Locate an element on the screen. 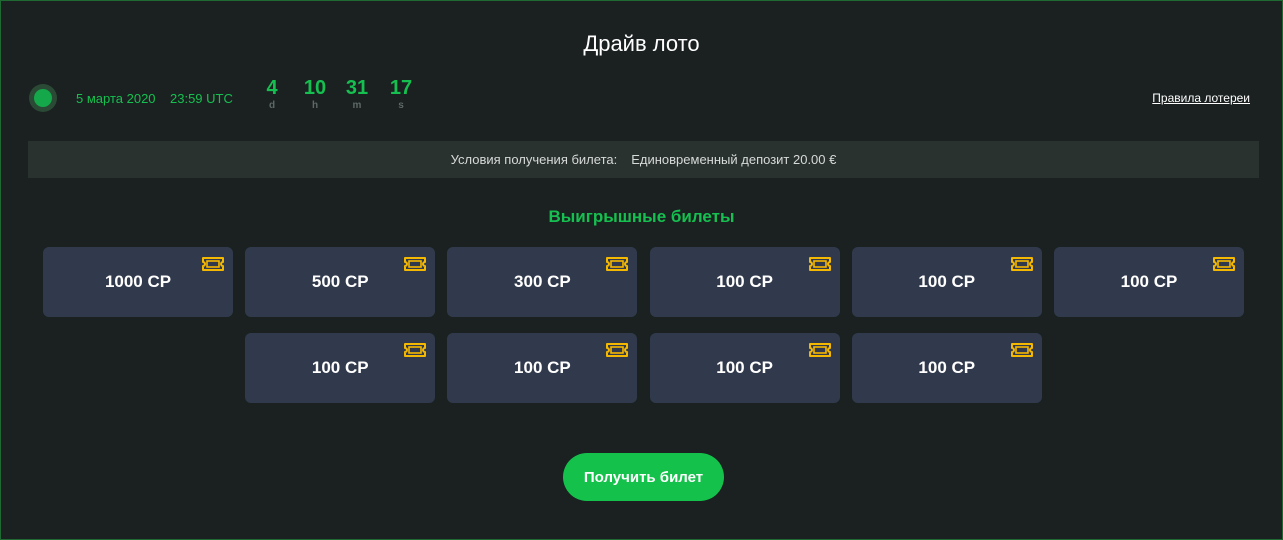 The height and width of the screenshot is (540, 1283). prize-amount: 500 CP is located at coordinates (340, 281).